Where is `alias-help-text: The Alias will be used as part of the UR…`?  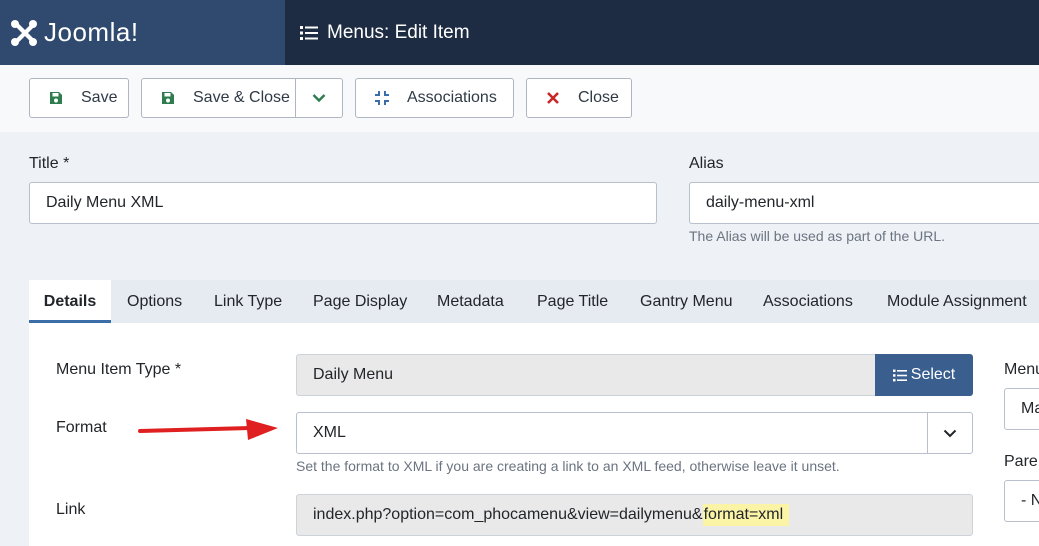 alias-help-text: The Alias will be used as part of the UR… is located at coordinates (817, 236).